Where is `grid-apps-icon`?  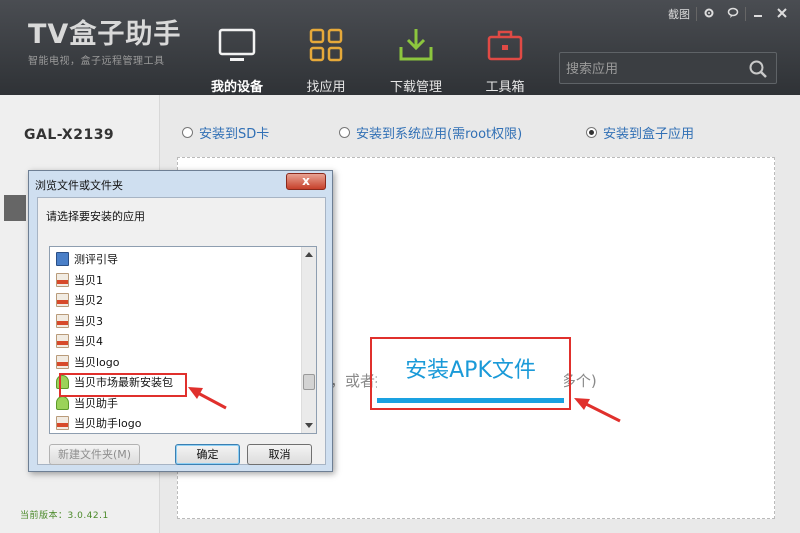 grid-apps-icon is located at coordinates (326, 45).